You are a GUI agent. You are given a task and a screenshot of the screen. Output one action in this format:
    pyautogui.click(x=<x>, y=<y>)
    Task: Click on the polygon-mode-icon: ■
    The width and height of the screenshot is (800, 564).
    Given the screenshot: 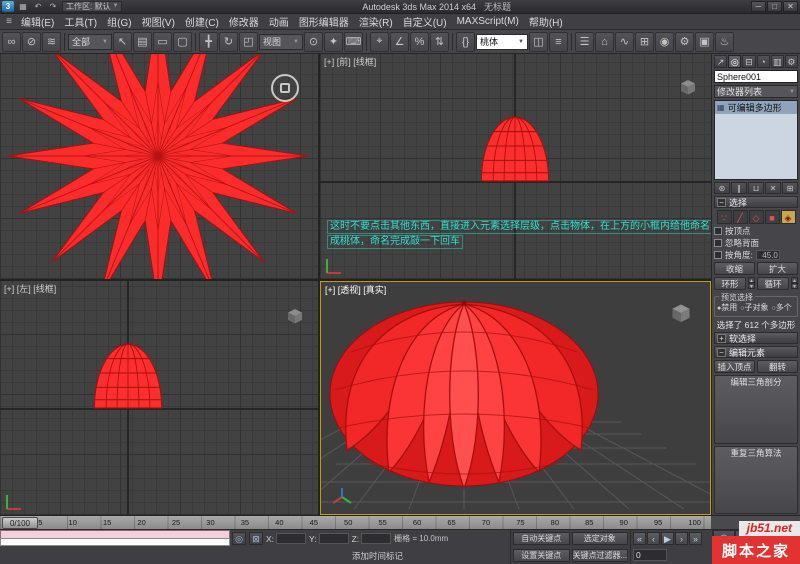 What is the action you would take?
    pyautogui.click(x=772, y=217)
    